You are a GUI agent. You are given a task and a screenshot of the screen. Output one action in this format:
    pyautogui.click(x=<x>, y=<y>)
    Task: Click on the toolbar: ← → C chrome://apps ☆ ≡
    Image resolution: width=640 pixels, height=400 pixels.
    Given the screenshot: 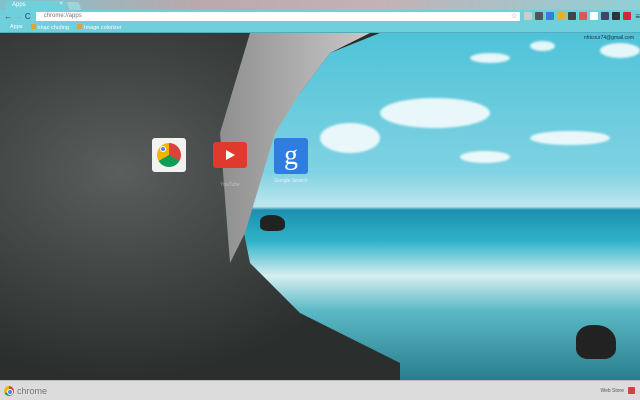 What is the action you would take?
    pyautogui.click(x=320, y=16)
    